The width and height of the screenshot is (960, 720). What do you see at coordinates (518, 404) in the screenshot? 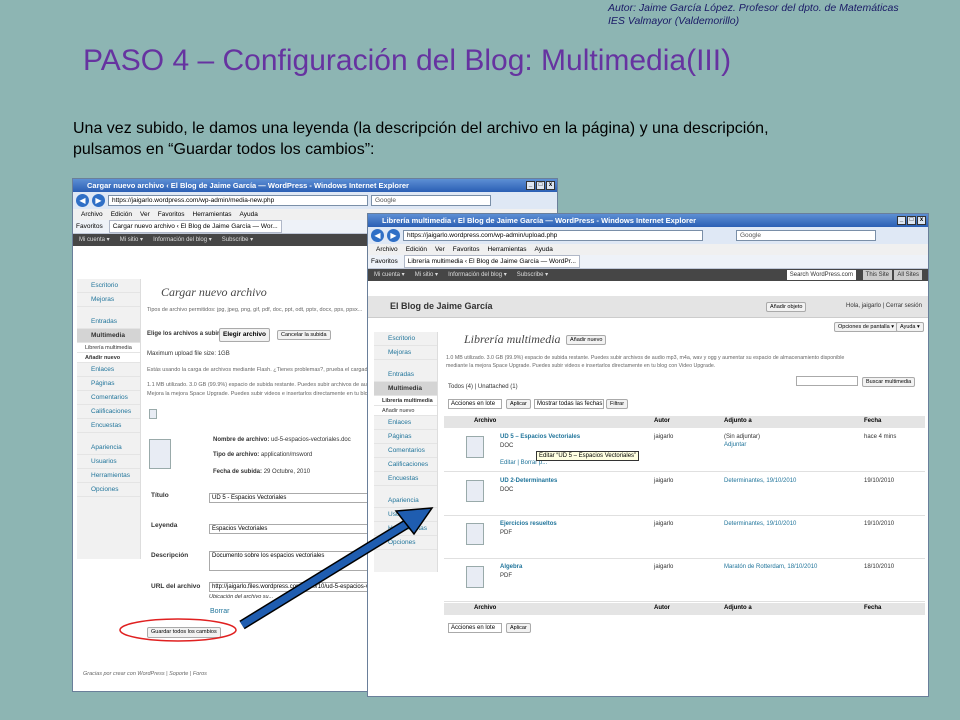
I see `apply-button: Aplicar` at bounding box center [518, 404].